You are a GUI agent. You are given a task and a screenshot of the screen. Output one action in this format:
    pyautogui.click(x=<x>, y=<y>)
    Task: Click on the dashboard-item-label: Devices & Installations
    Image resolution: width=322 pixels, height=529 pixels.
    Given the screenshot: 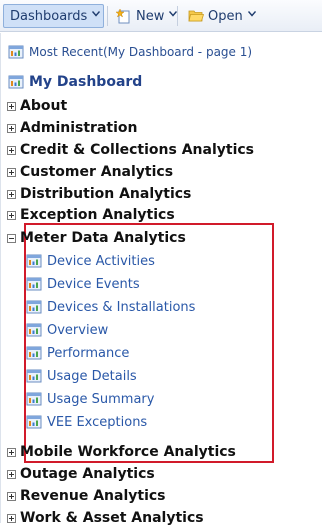 What is the action you would take?
    pyautogui.click(x=121, y=307)
    